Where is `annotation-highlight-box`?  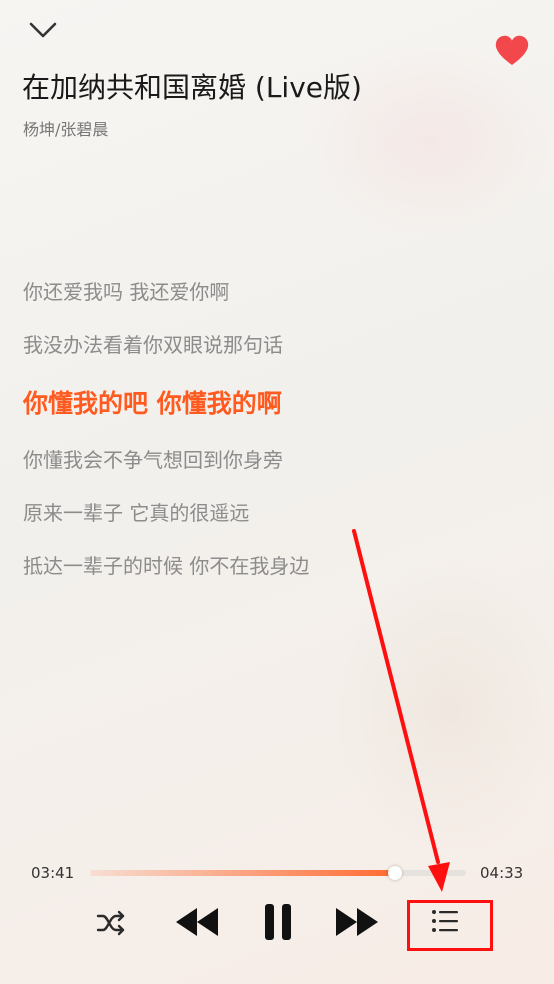
annotation-highlight-box is located at coordinates (450, 925).